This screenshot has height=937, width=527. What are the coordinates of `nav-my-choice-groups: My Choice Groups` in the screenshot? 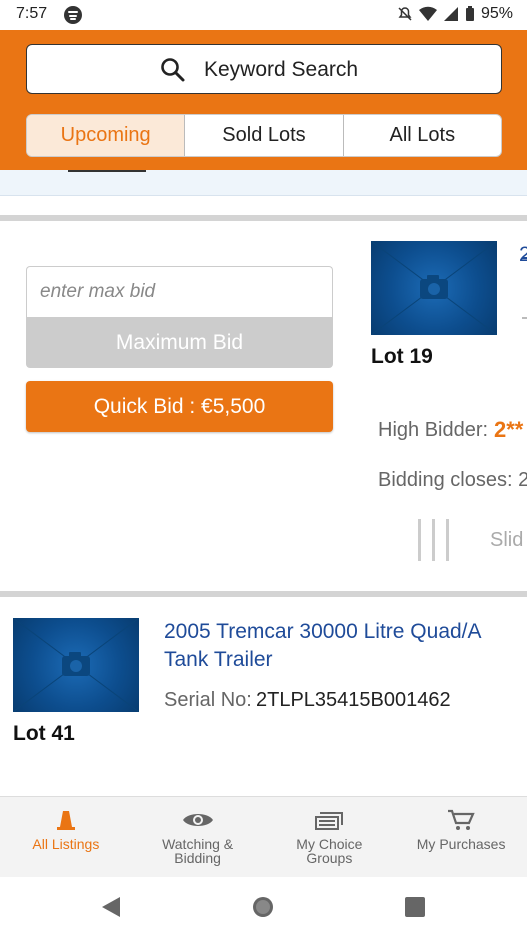 It's located at (330, 837).